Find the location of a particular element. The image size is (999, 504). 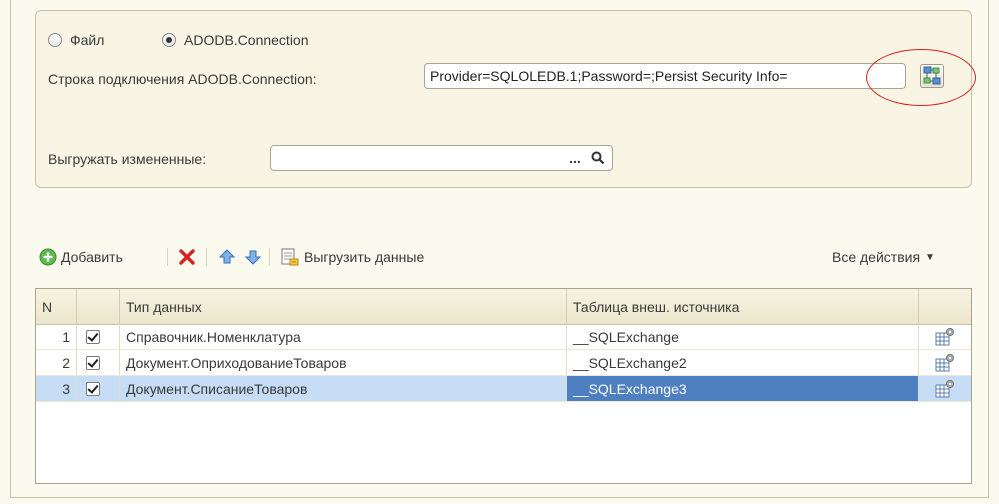

row-number: 3 is located at coordinates (56, 389).